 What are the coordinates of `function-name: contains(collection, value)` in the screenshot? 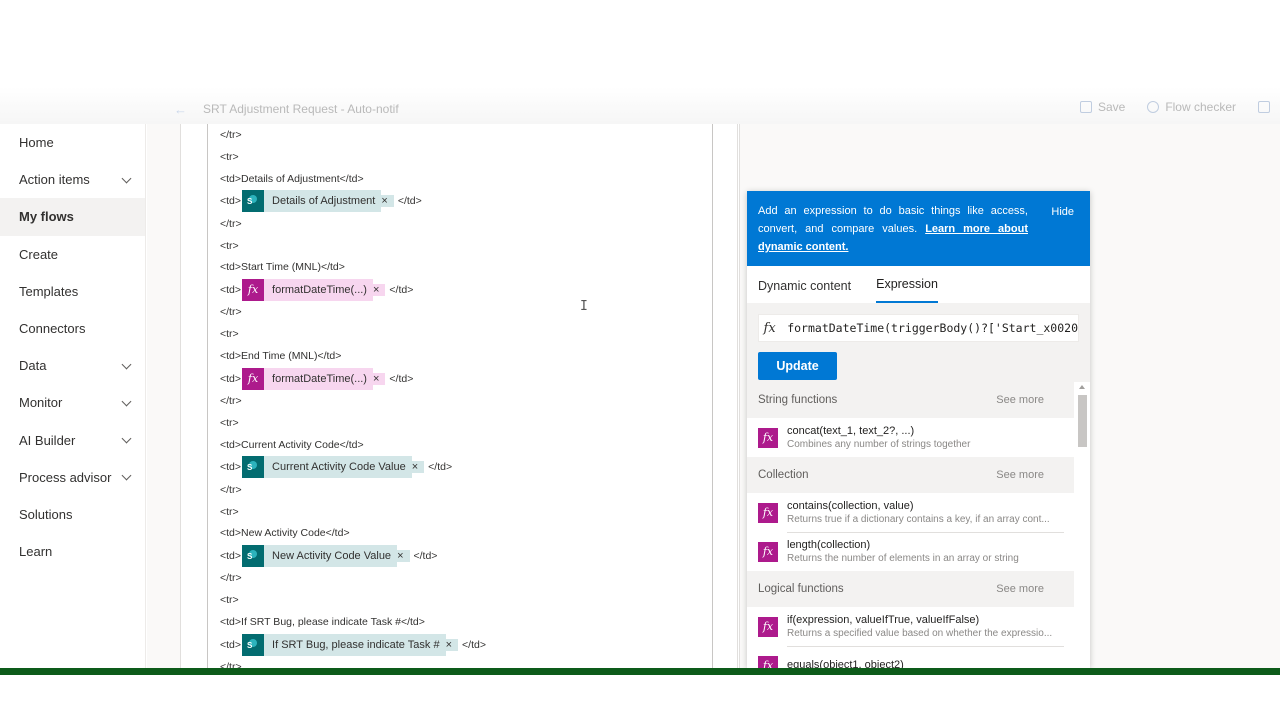 It's located at (850, 506).